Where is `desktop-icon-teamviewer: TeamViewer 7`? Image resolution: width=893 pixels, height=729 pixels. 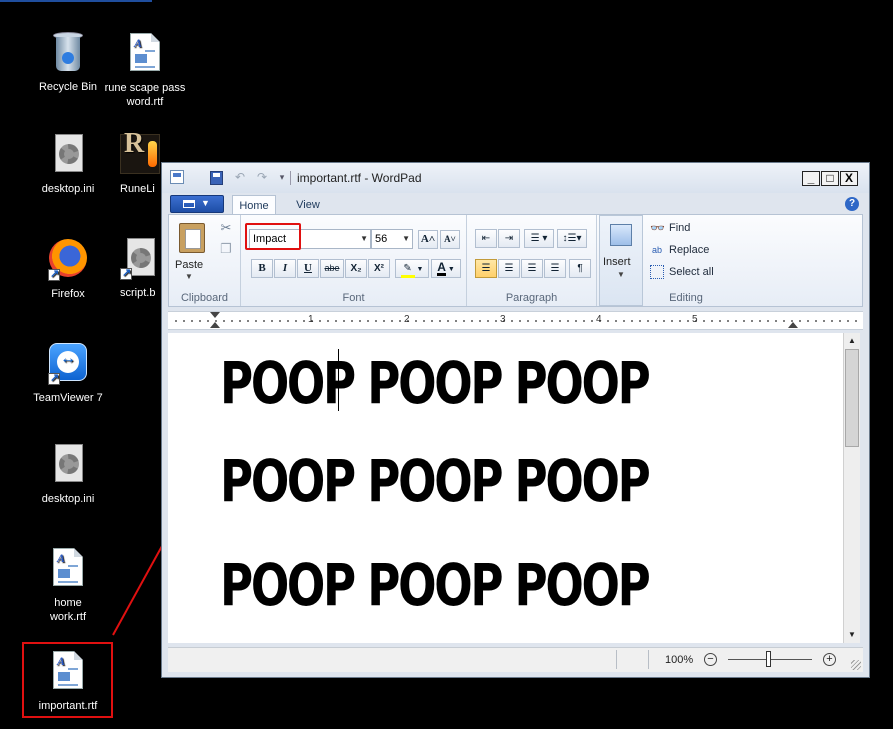 desktop-icon-teamviewer: TeamViewer 7 is located at coordinates (68, 372).